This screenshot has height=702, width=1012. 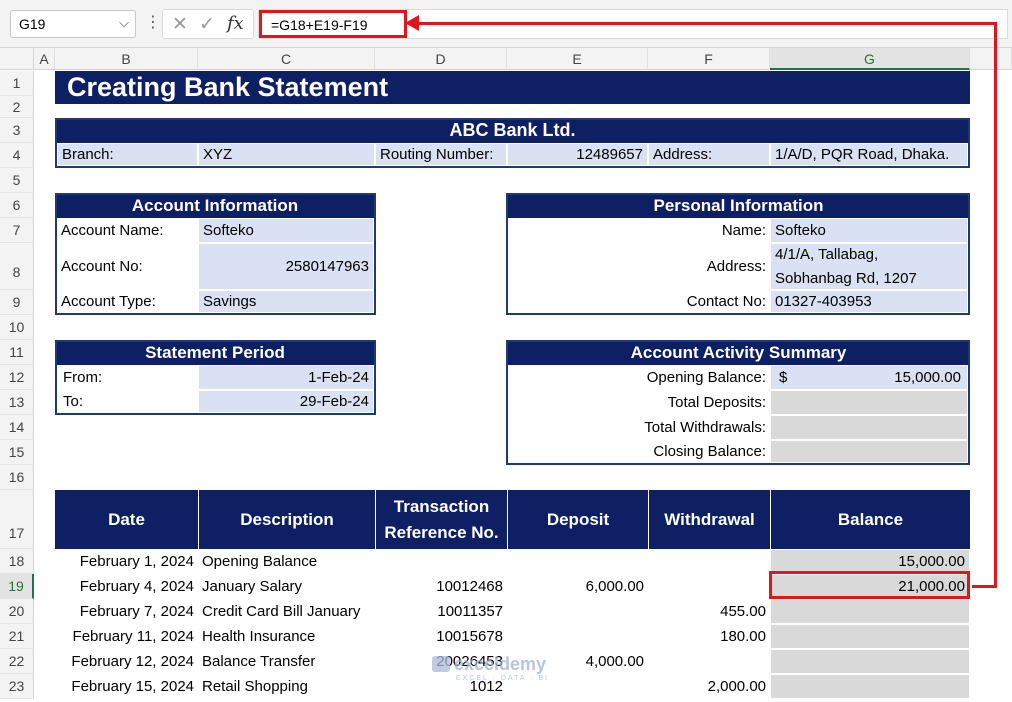 What do you see at coordinates (128, 377) in the screenshot?
I see `from-label: From:` at bounding box center [128, 377].